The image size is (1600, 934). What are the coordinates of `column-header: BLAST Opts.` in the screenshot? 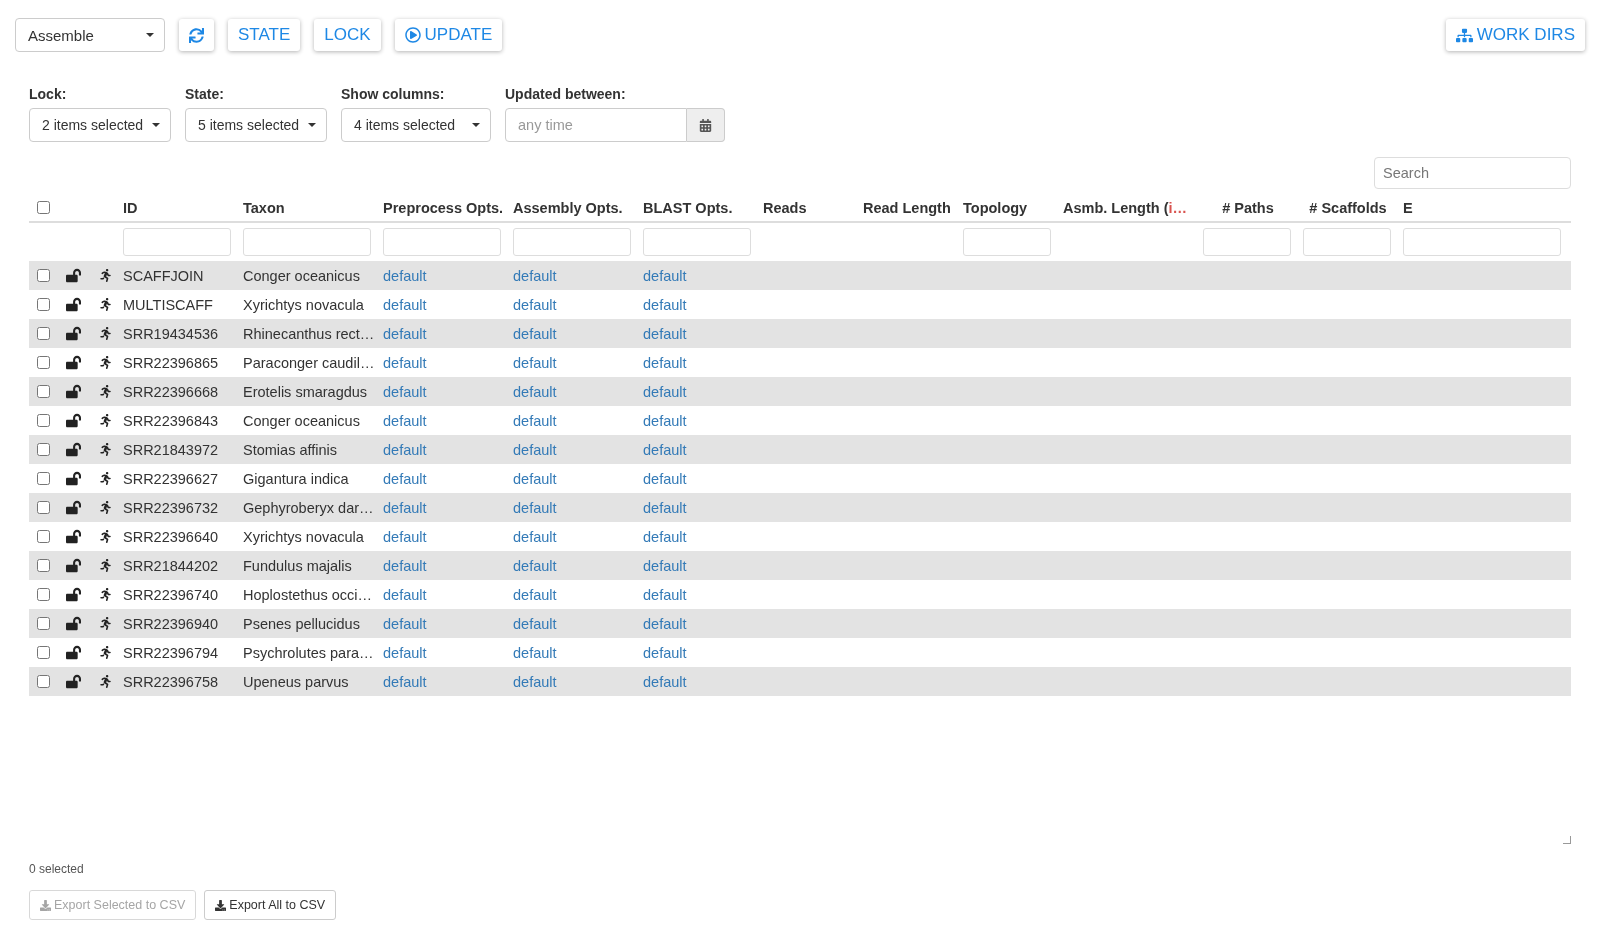 It's located at (691, 207).